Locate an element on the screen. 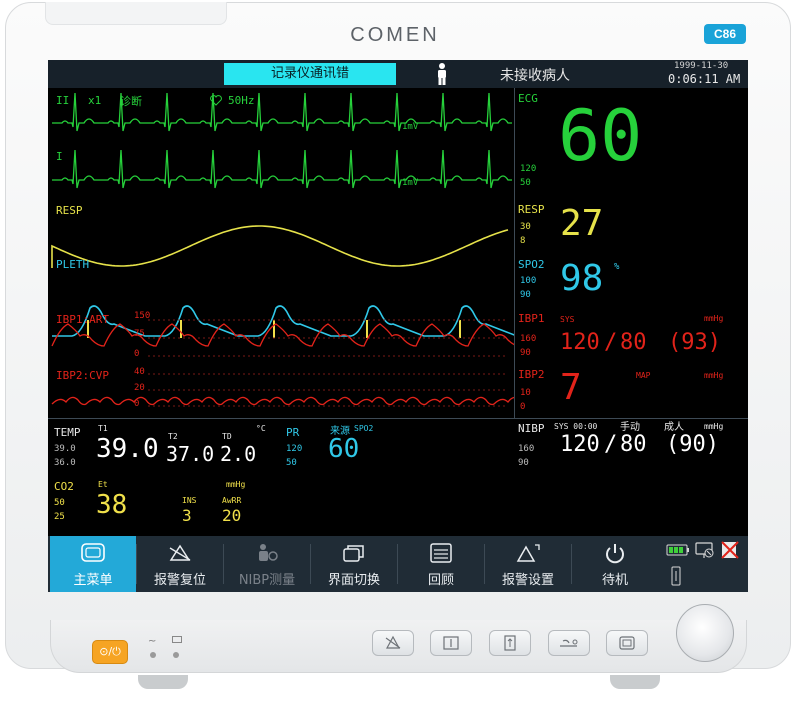  co2-unit: mmHg is located at coordinates (236, 484).